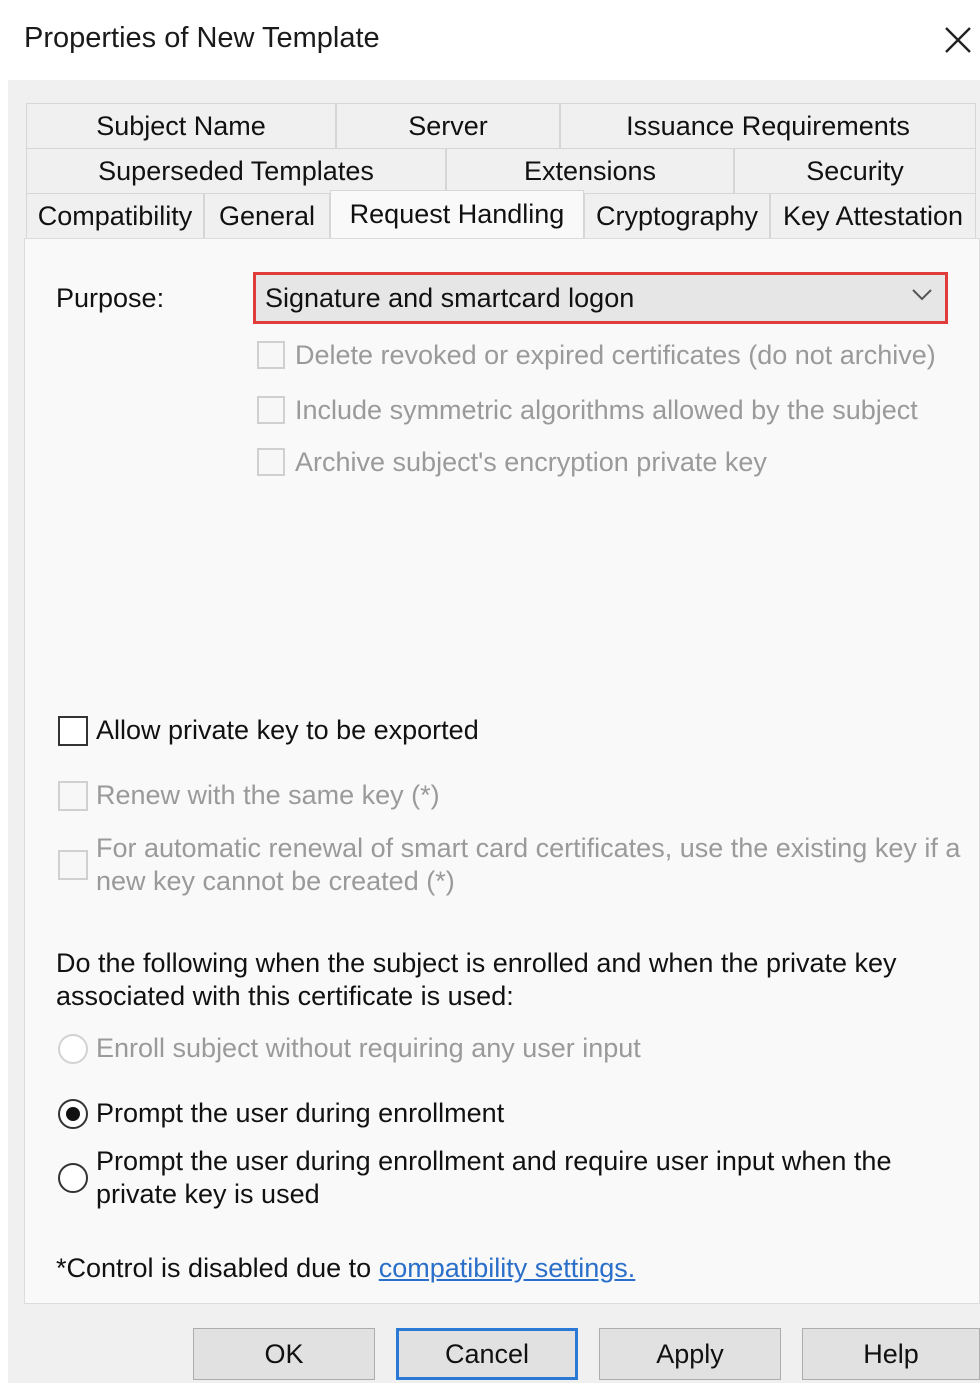 Image resolution: width=980 pixels, height=1383 pixels. I want to click on window-title: Properties of New Template, so click(202, 38).